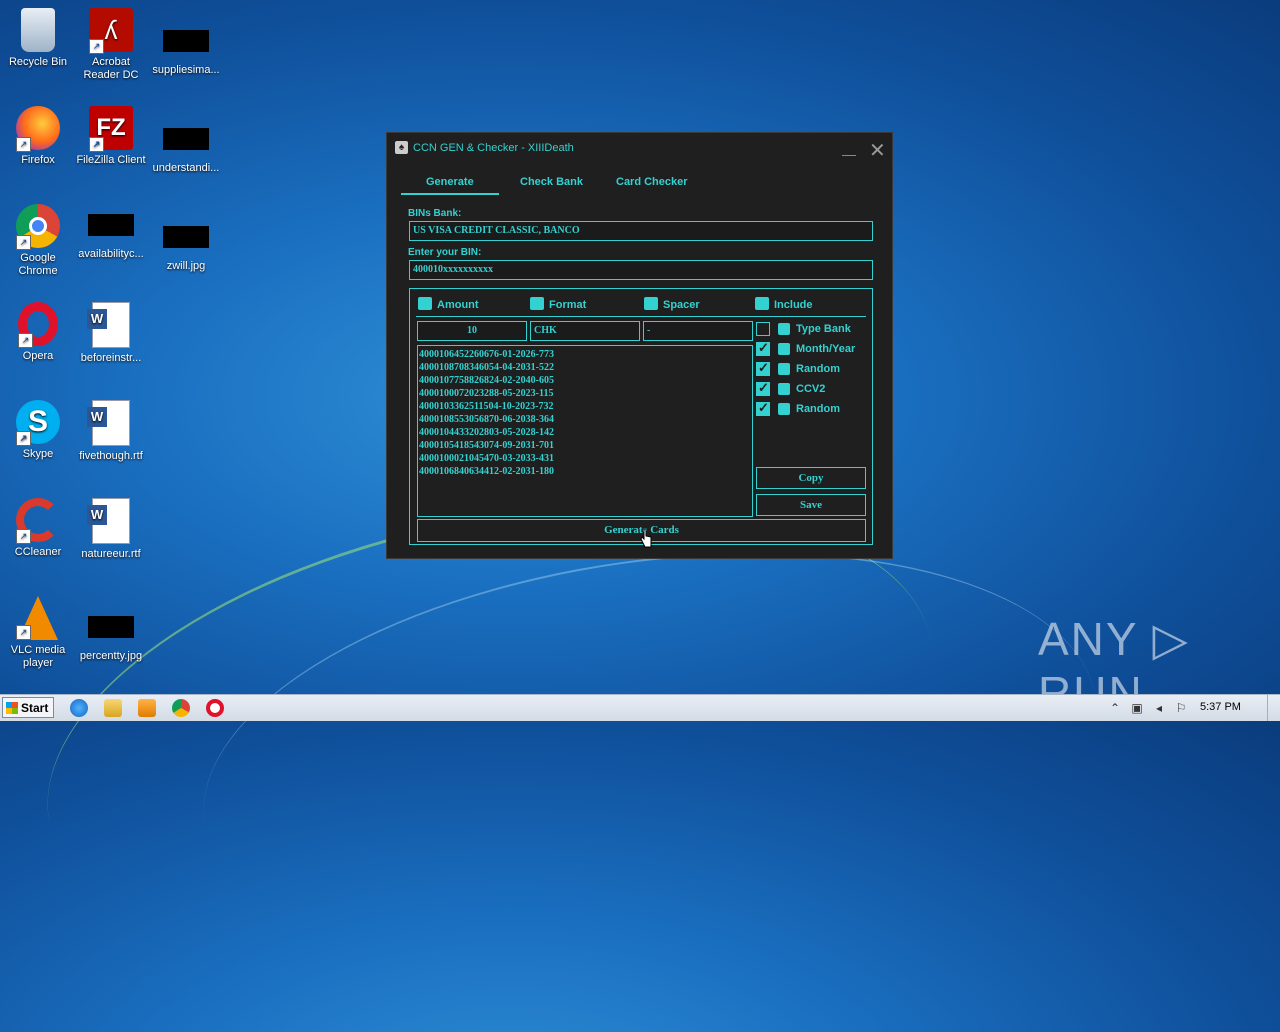 This screenshot has width=1280, height=1032. What do you see at coordinates (1181, 708) in the screenshot?
I see `action-center-flag-icon: ⚐` at bounding box center [1181, 708].